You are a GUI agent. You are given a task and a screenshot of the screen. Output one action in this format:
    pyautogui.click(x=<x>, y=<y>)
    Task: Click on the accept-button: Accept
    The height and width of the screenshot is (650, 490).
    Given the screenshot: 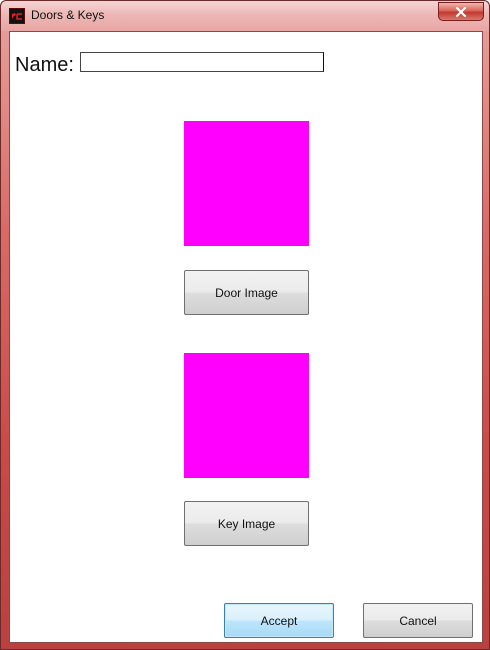 What is the action you would take?
    pyautogui.click(x=279, y=620)
    